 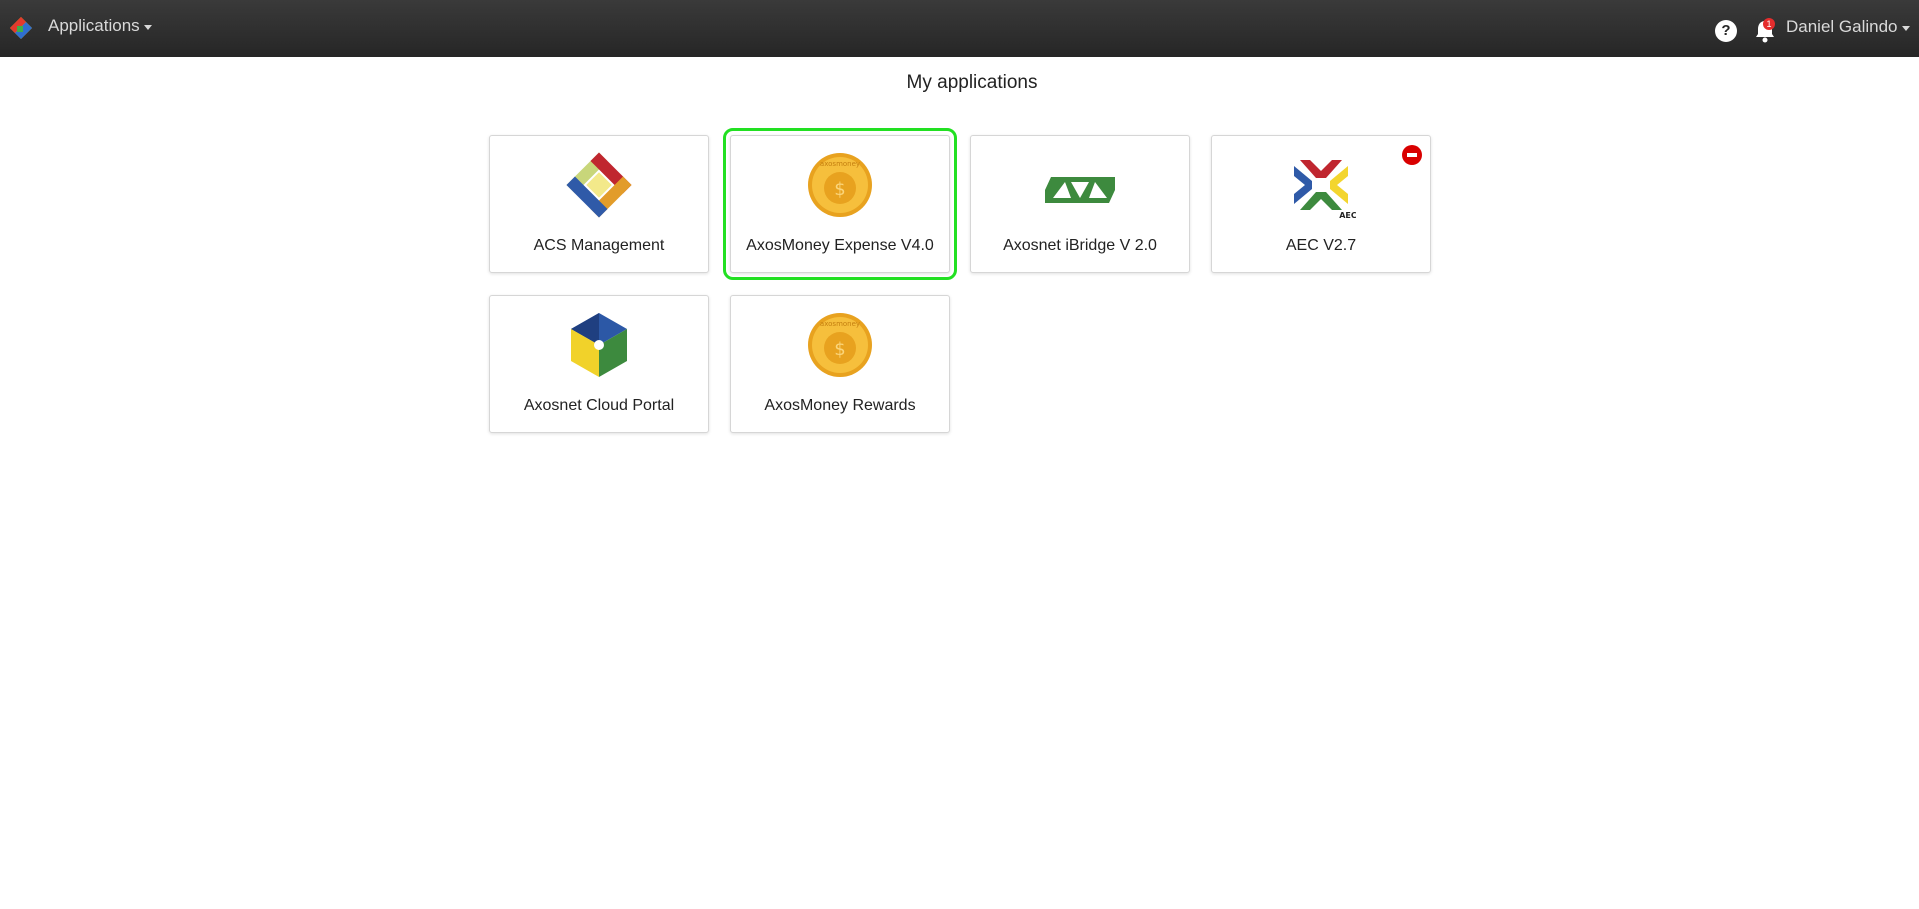 I want to click on app-tile-aec: AEC AEC V2.7, so click(x=1321, y=204).